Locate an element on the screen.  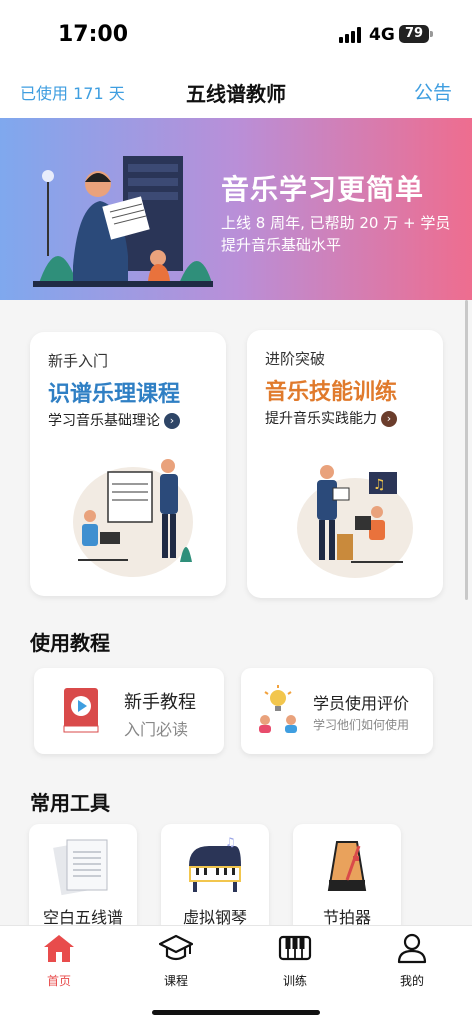
network-type: 4G is located at coordinates (382, 35).